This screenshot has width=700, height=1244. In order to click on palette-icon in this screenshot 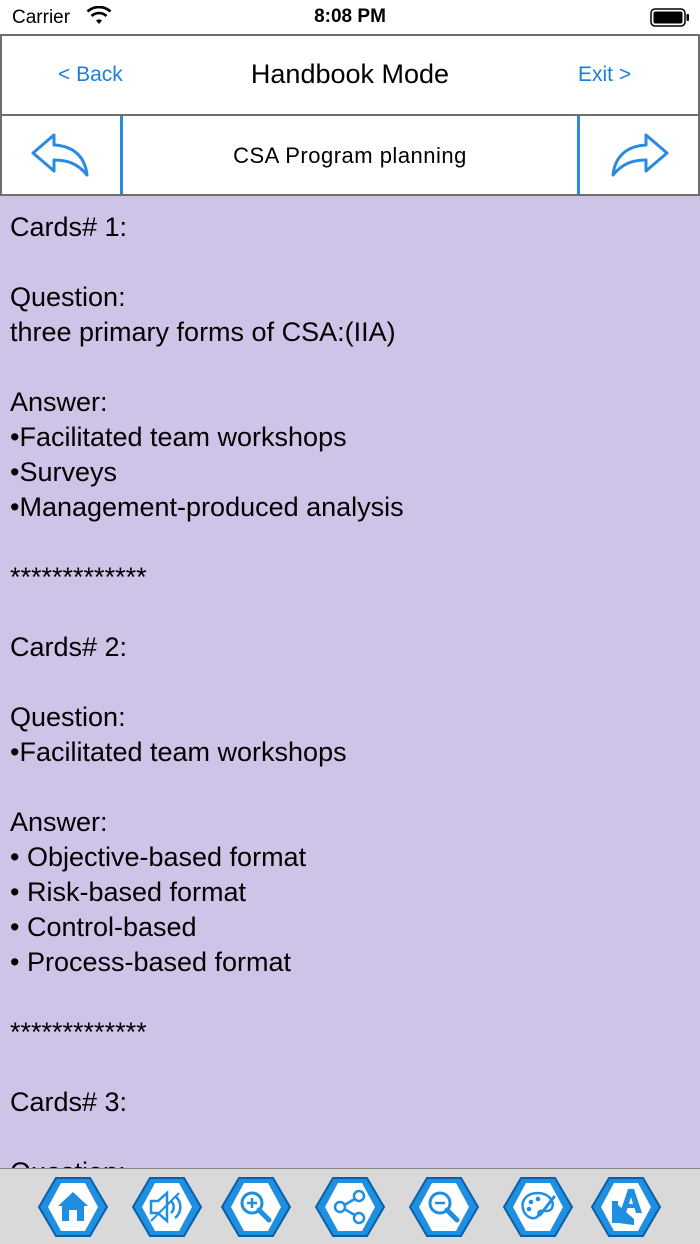, I will do `click(538, 1207)`.